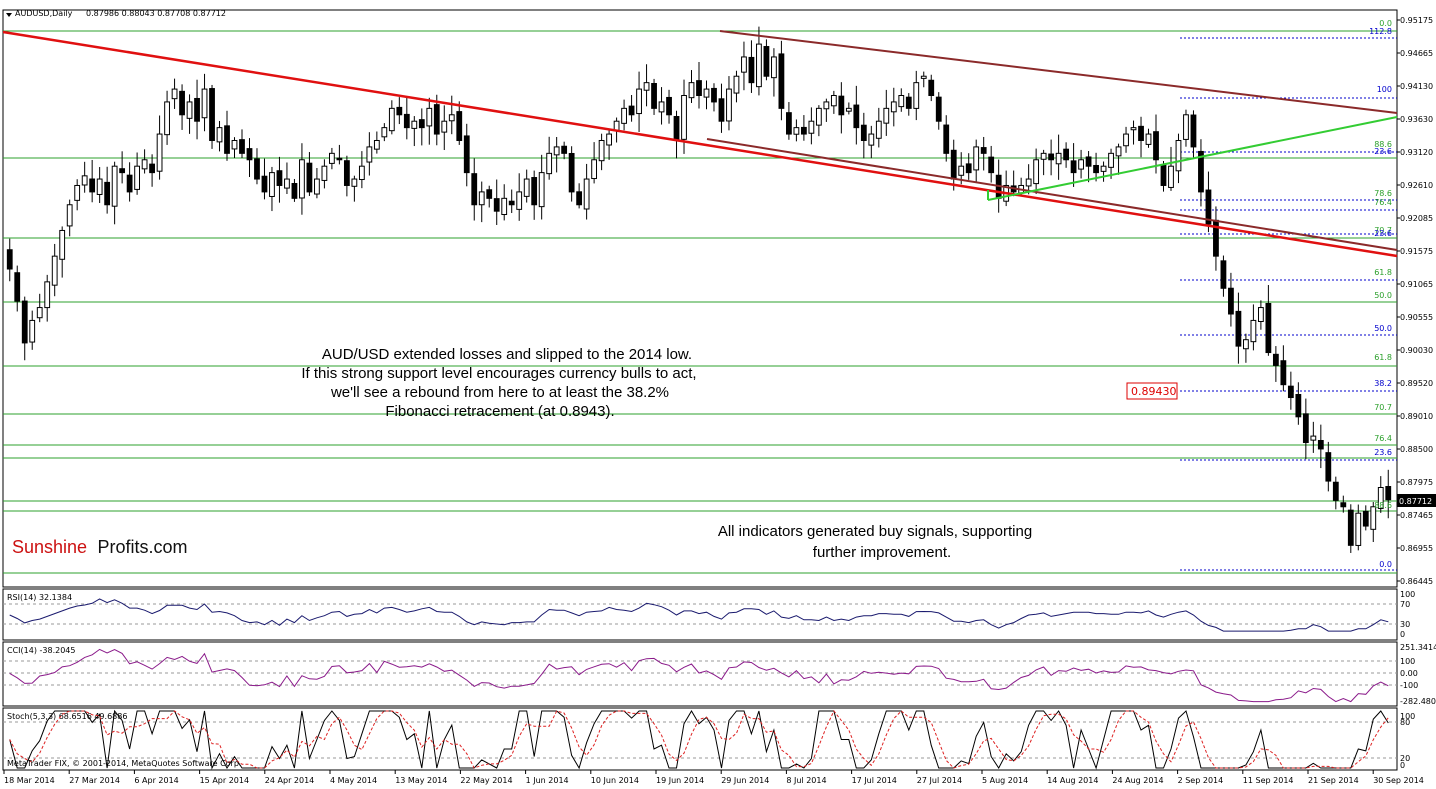 The height and width of the screenshot is (789, 1436). What do you see at coordinates (1268, 780) in the screenshot?
I see `date-tick-label: 11 Sep 2014` at bounding box center [1268, 780].